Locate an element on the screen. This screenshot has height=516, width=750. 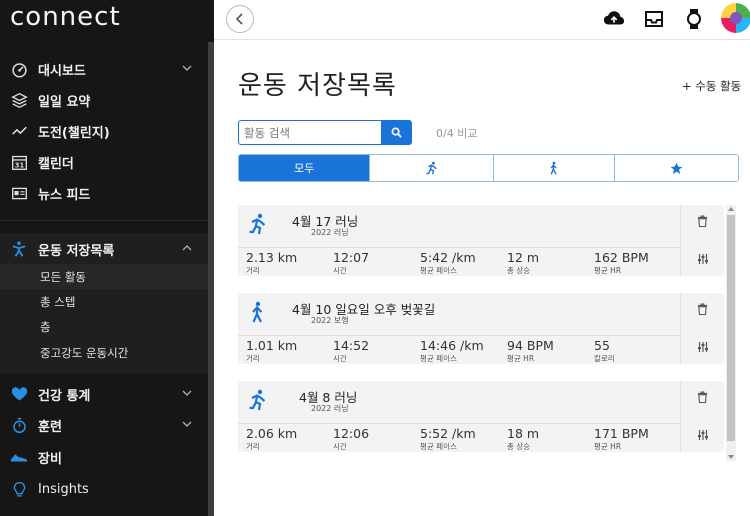
gauge-icon is located at coordinates (19, 69).